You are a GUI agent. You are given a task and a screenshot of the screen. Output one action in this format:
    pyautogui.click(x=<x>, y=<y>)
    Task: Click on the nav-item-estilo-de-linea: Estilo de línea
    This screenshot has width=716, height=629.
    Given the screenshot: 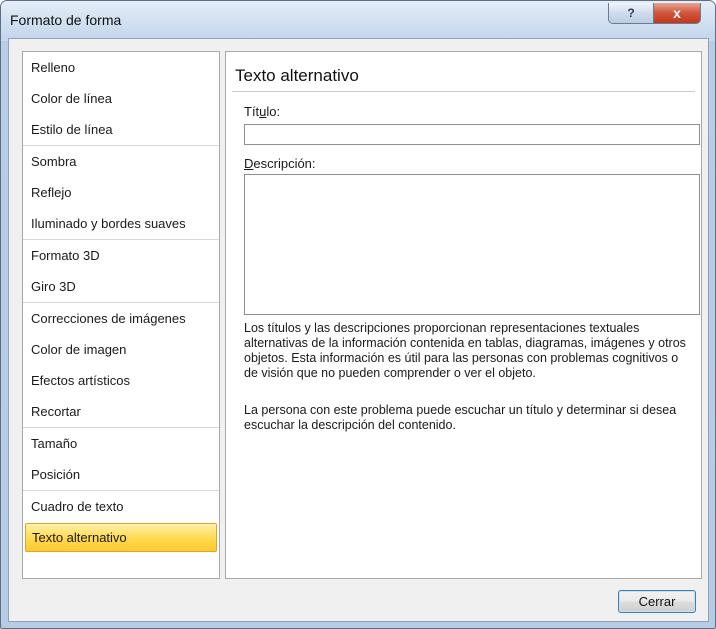 What is the action you would take?
    pyautogui.click(x=121, y=129)
    